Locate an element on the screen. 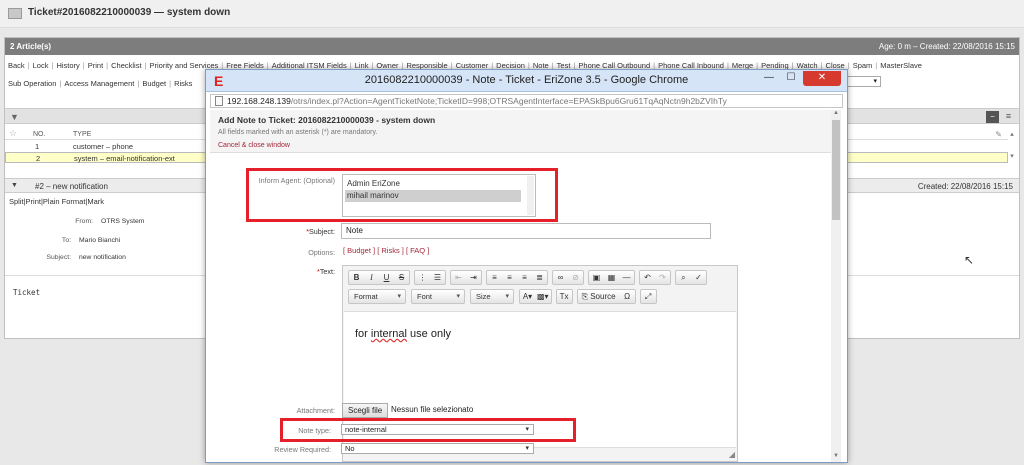  option-link-risks: [ Risks ] is located at coordinates (391, 250).